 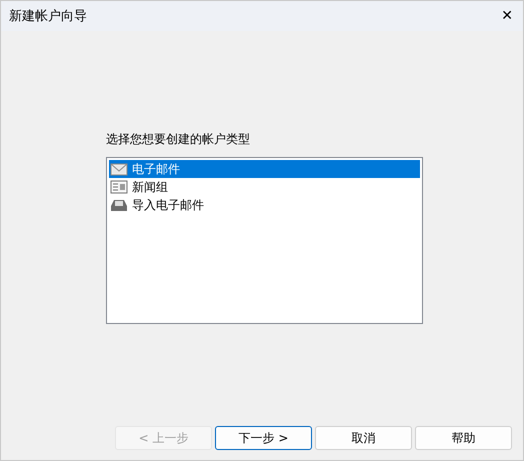 What do you see at coordinates (119, 169) in the screenshot?
I see `envelope-icon` at bounding box center [119, 169].